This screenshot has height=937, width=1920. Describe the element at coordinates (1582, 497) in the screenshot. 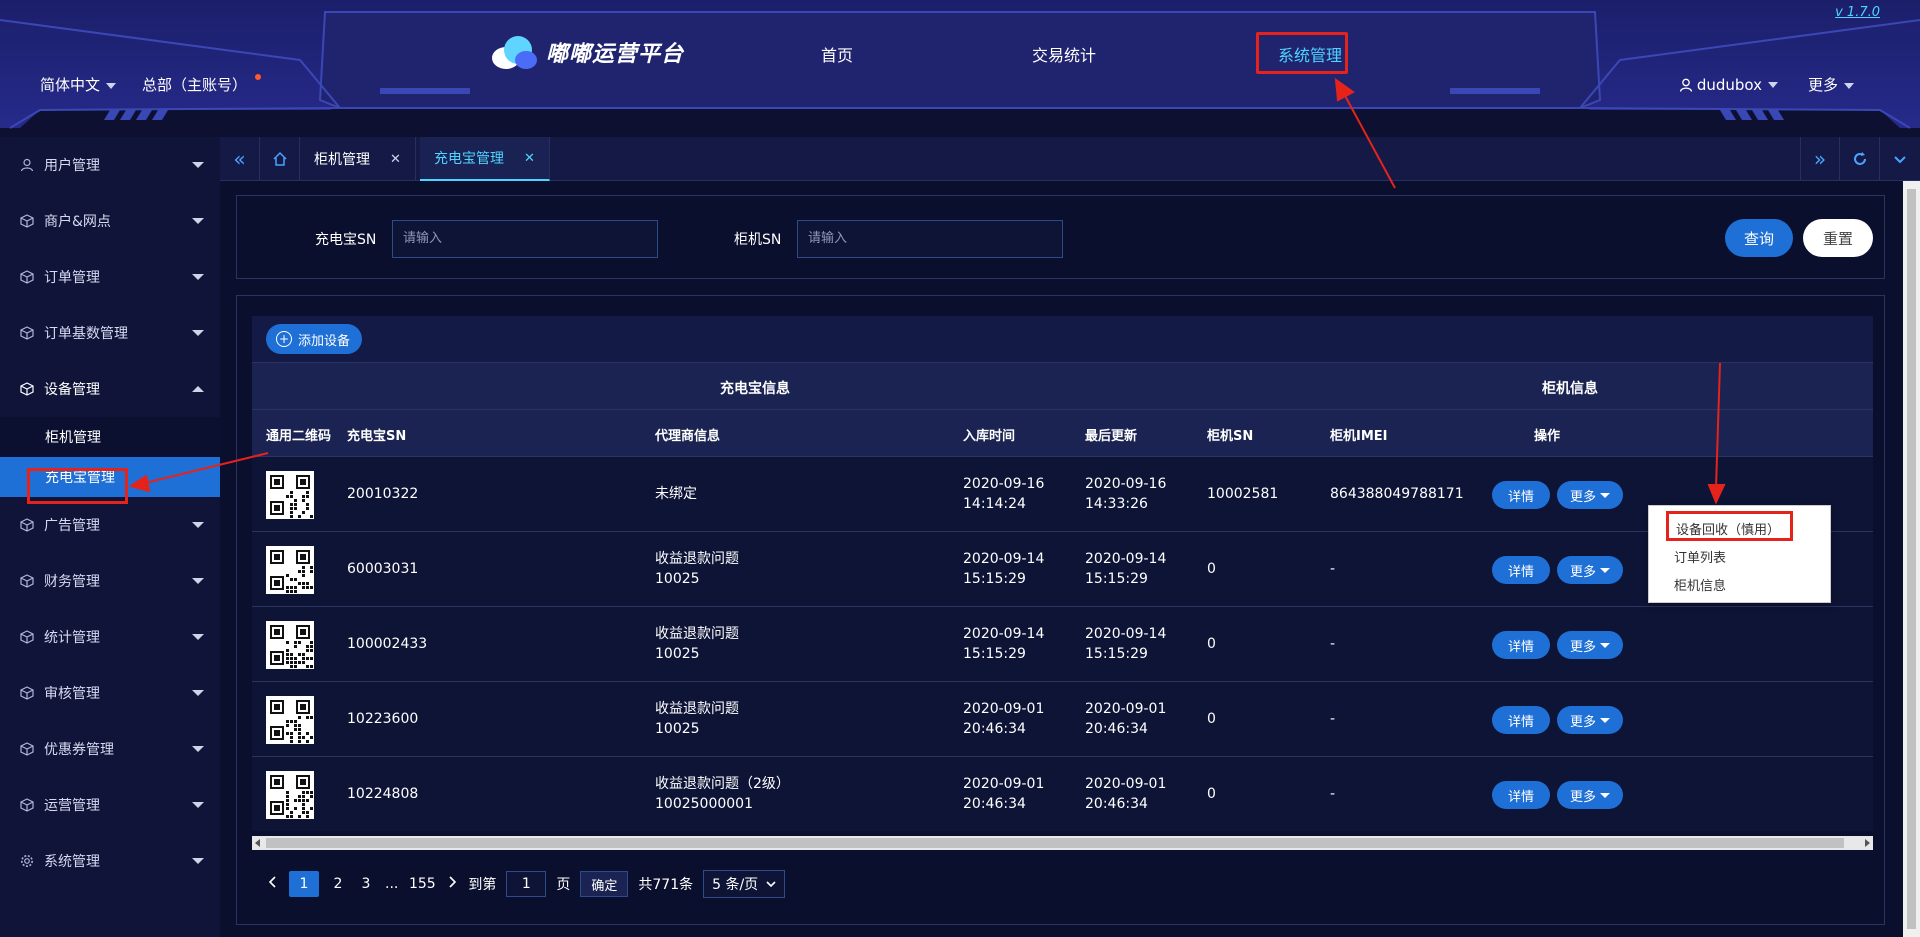

I see `more-label: 更多` at that location.